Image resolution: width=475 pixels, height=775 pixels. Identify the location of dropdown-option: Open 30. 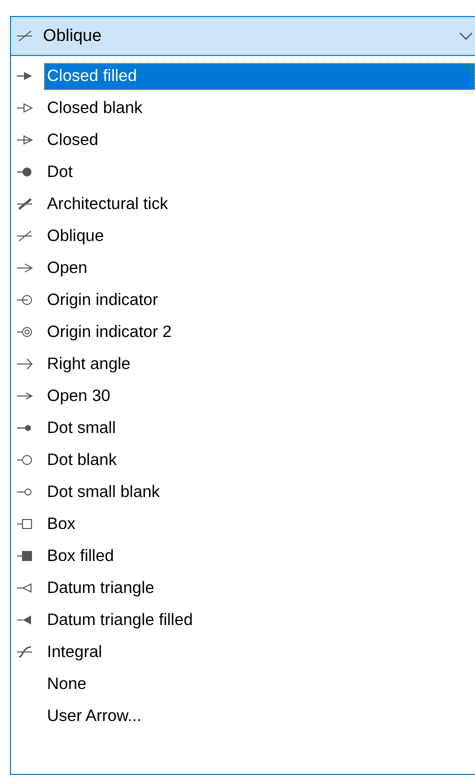
(259, 396).